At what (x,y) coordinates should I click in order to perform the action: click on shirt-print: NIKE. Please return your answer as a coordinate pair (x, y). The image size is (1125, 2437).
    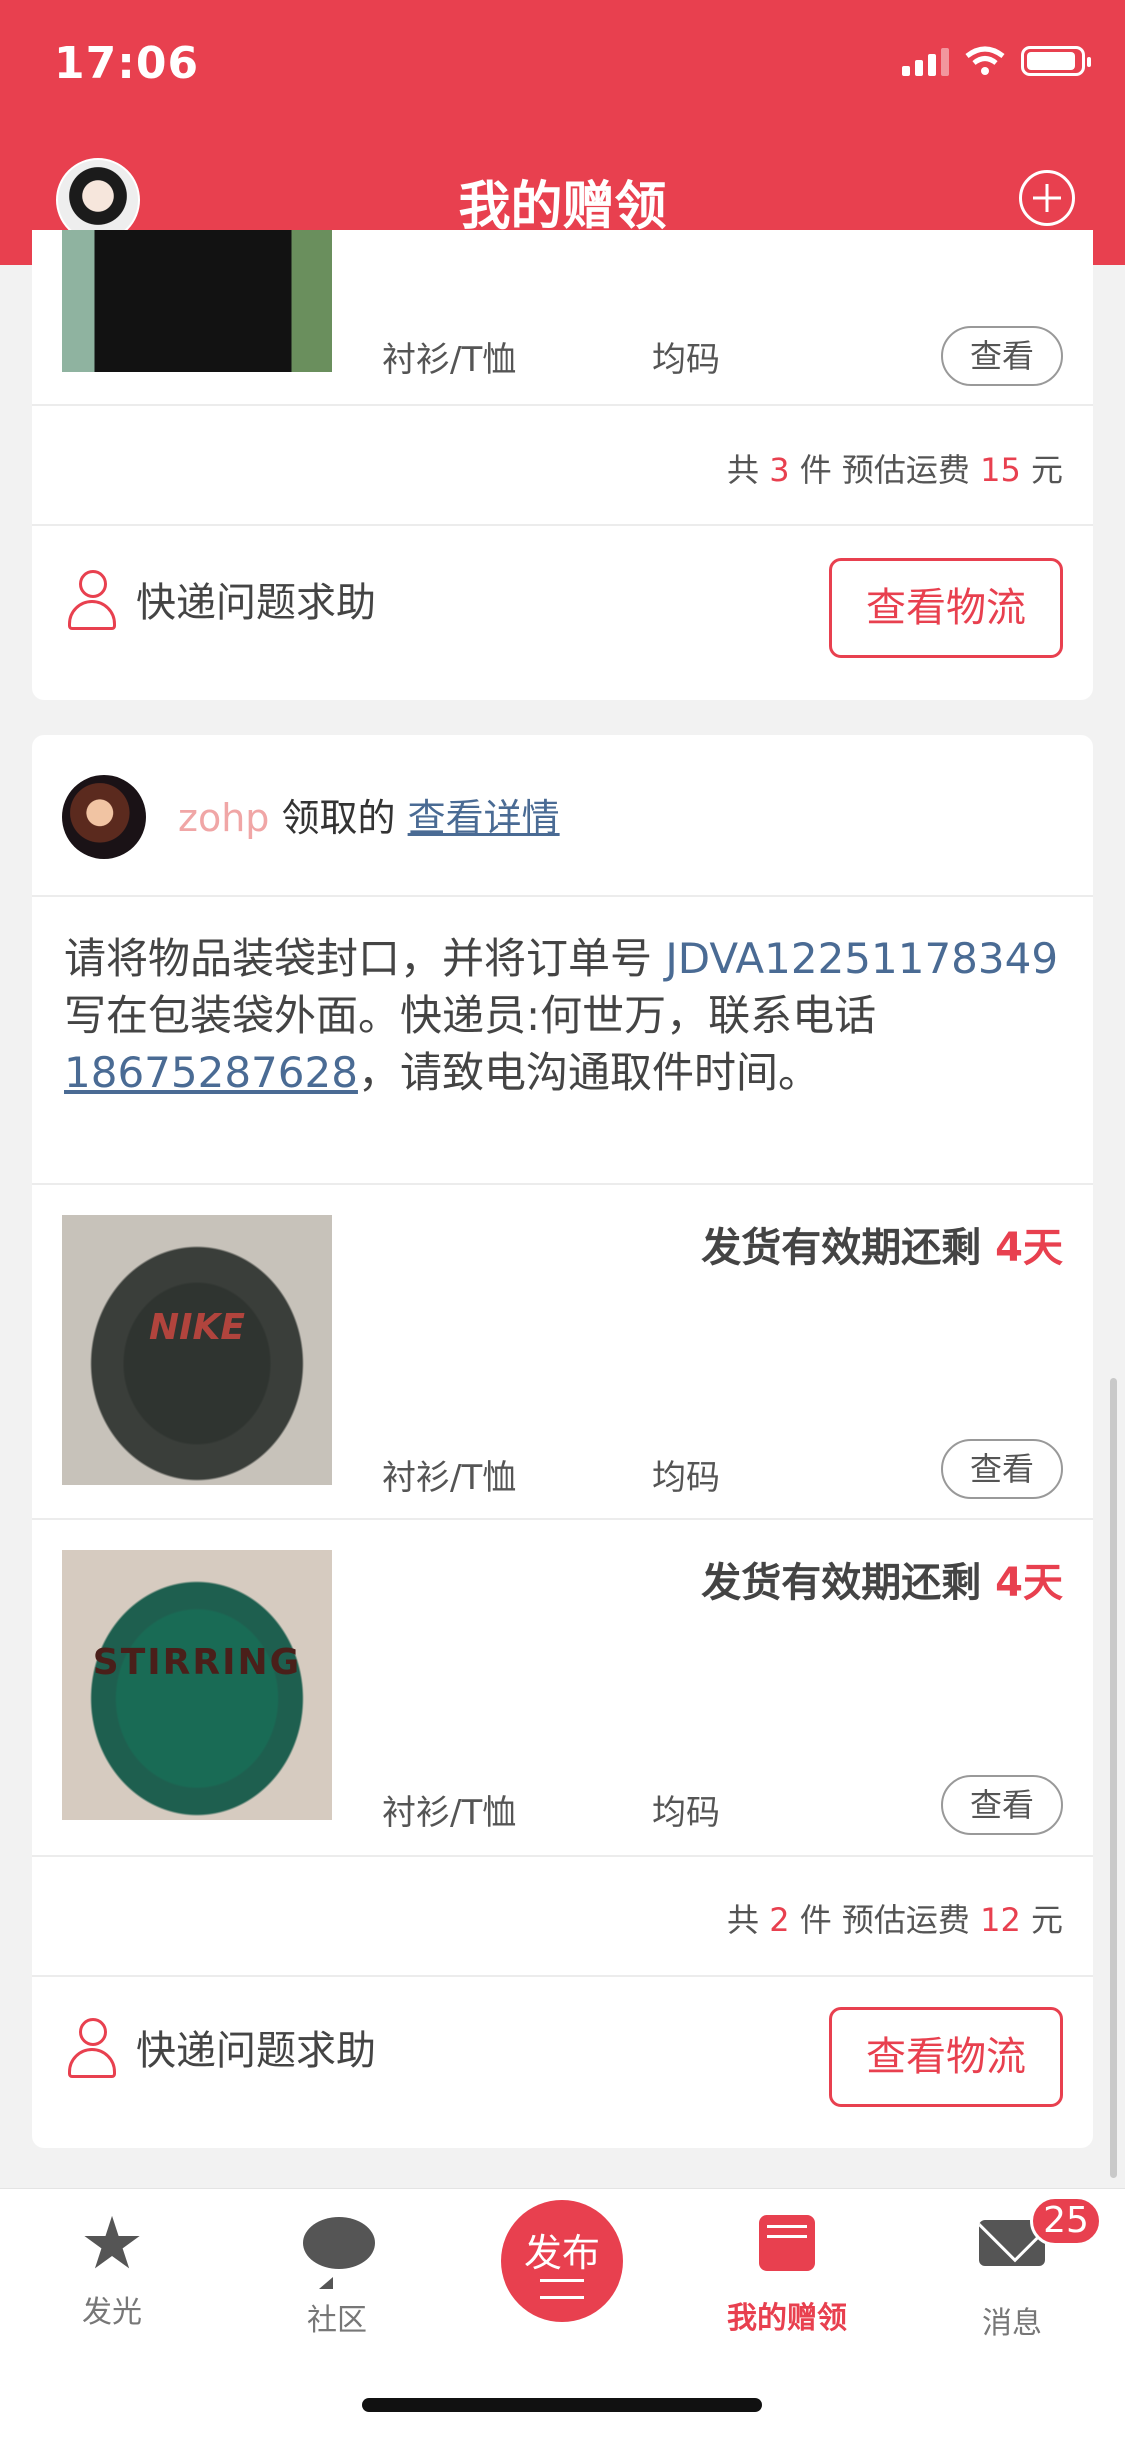
    Looking at the image, I should click on (196, 1327).